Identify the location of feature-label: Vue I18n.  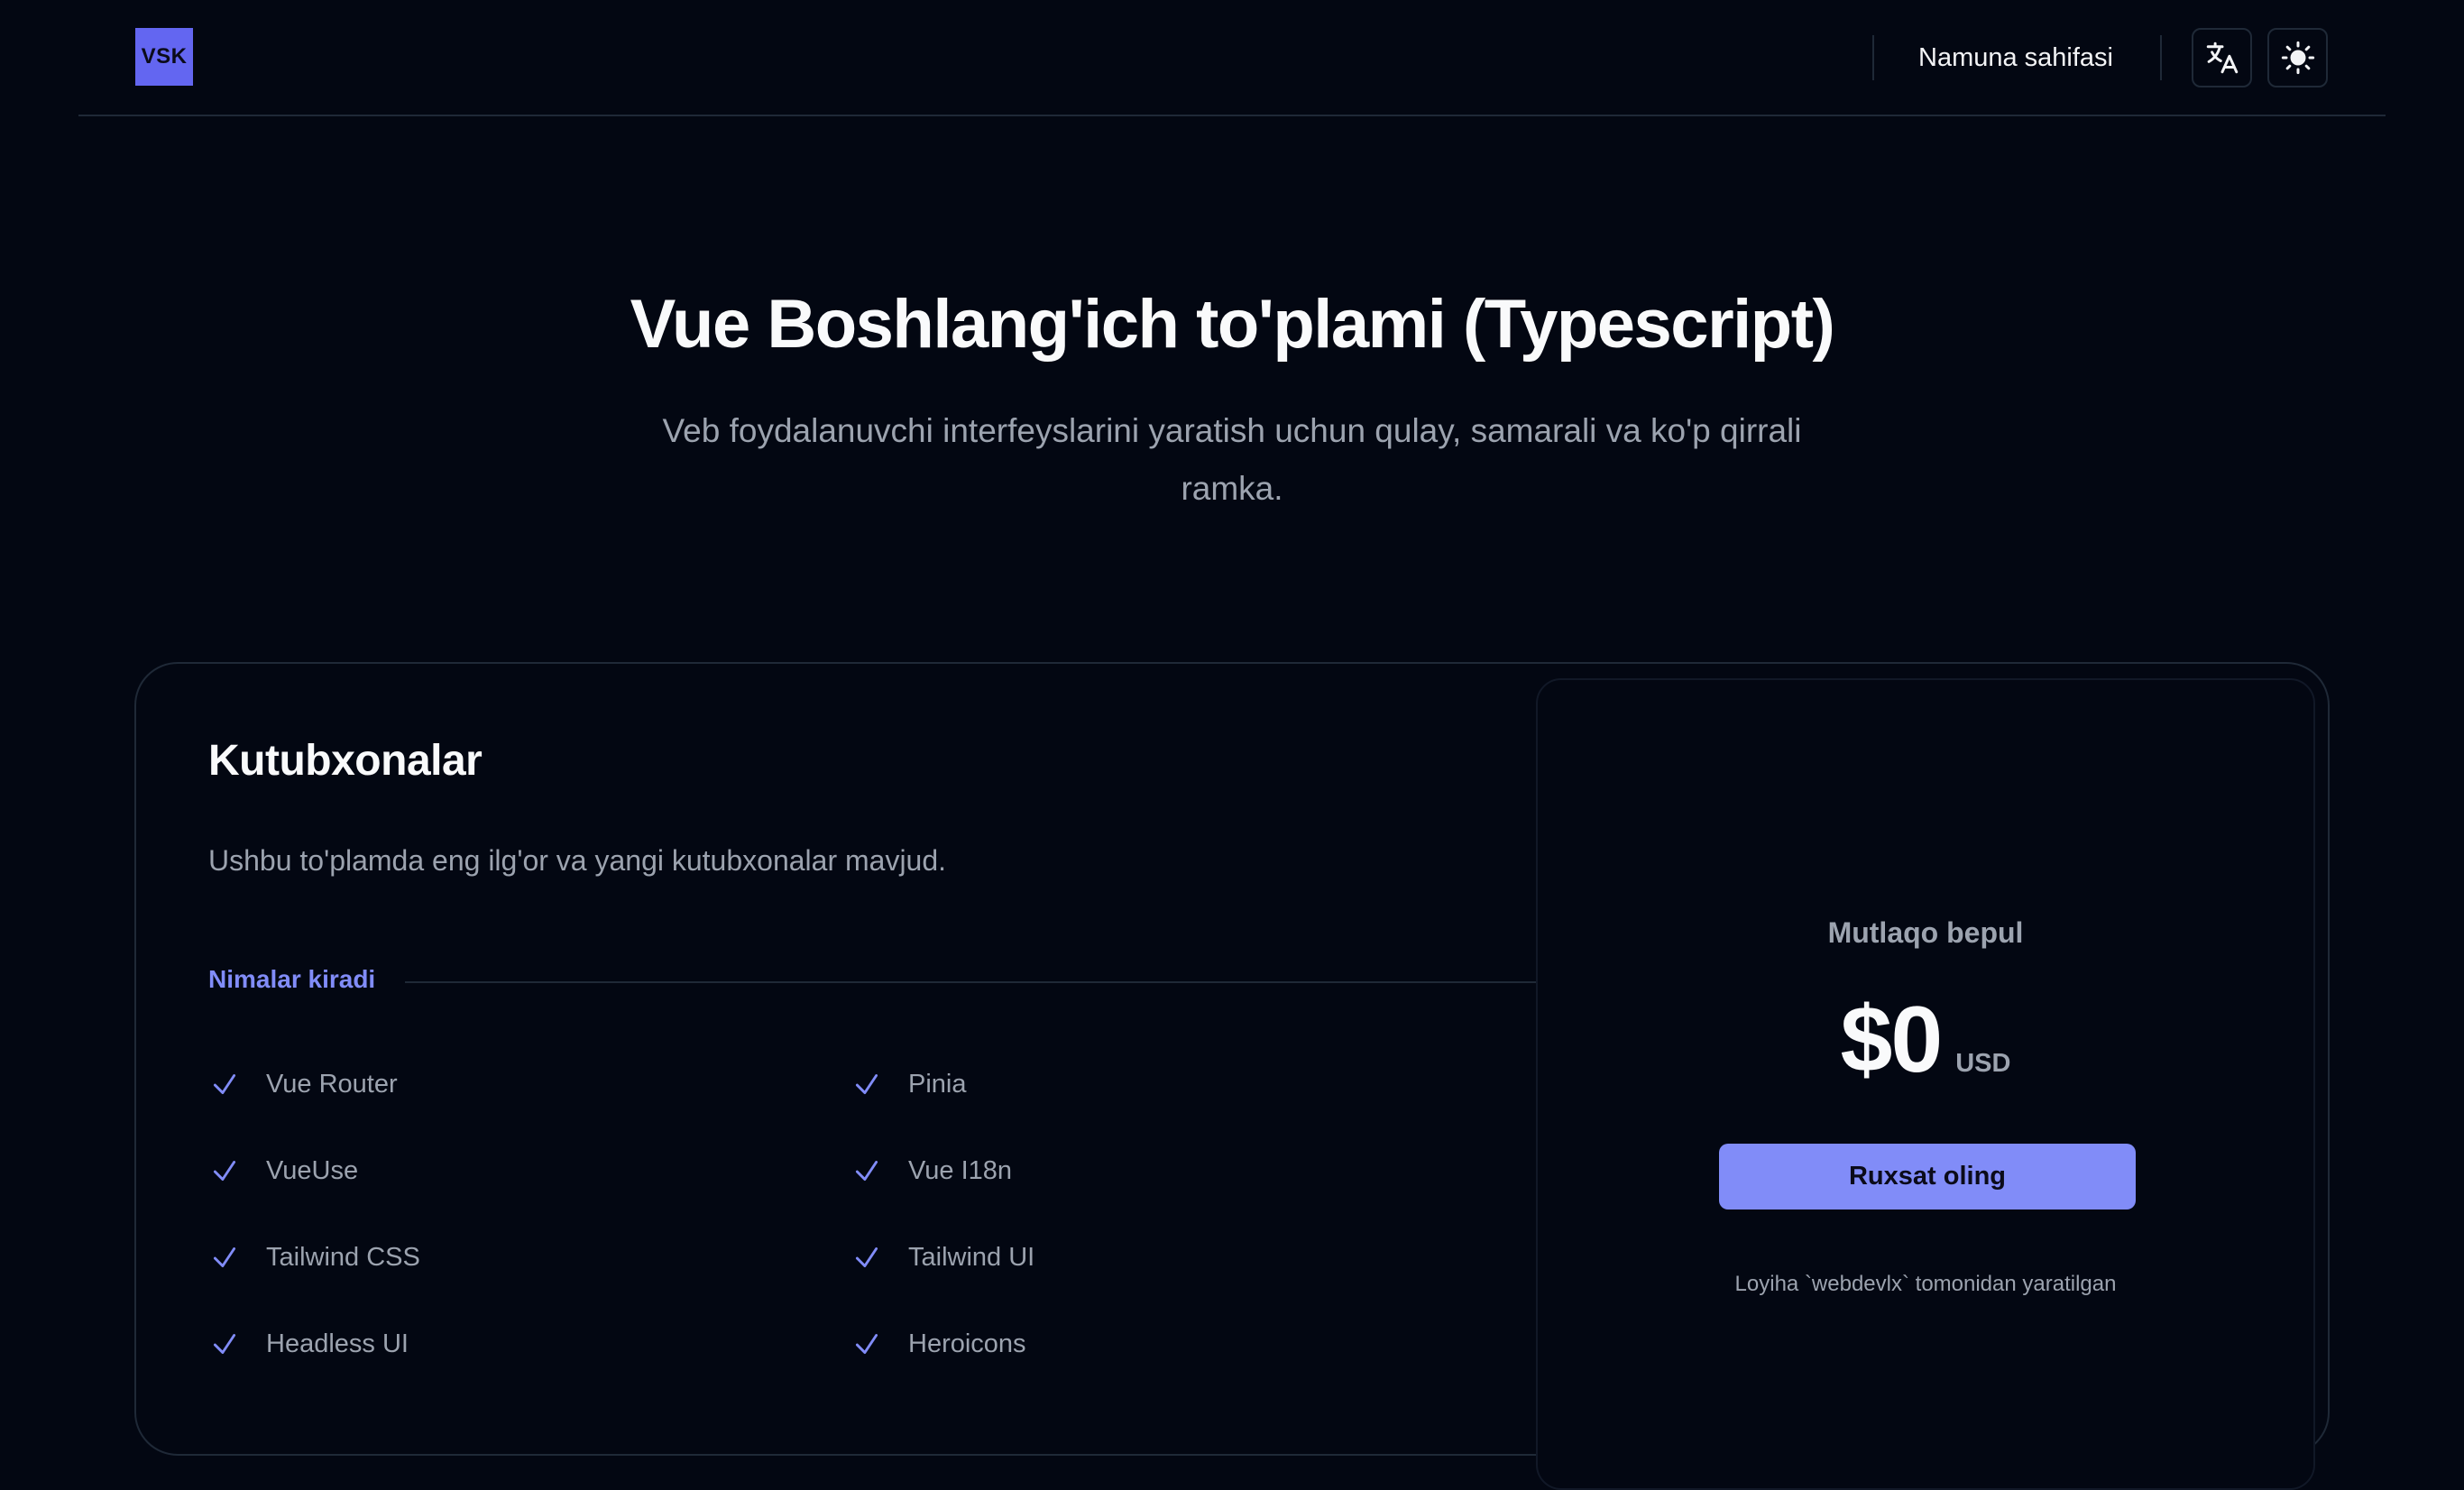
(960, 1170).